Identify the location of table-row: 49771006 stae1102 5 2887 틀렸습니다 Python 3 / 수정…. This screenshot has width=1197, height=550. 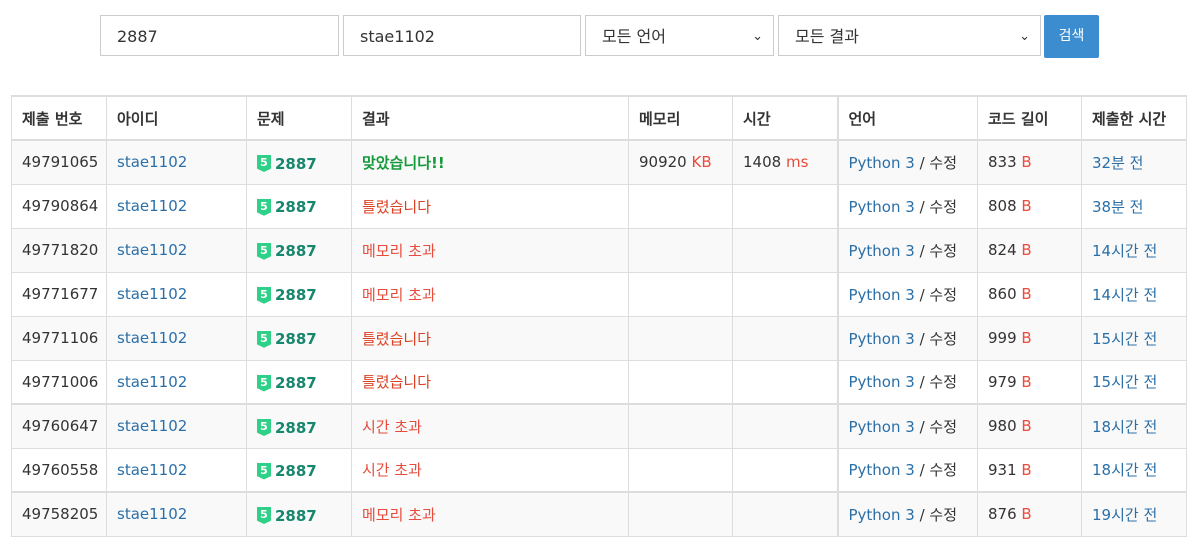
(599, 382).